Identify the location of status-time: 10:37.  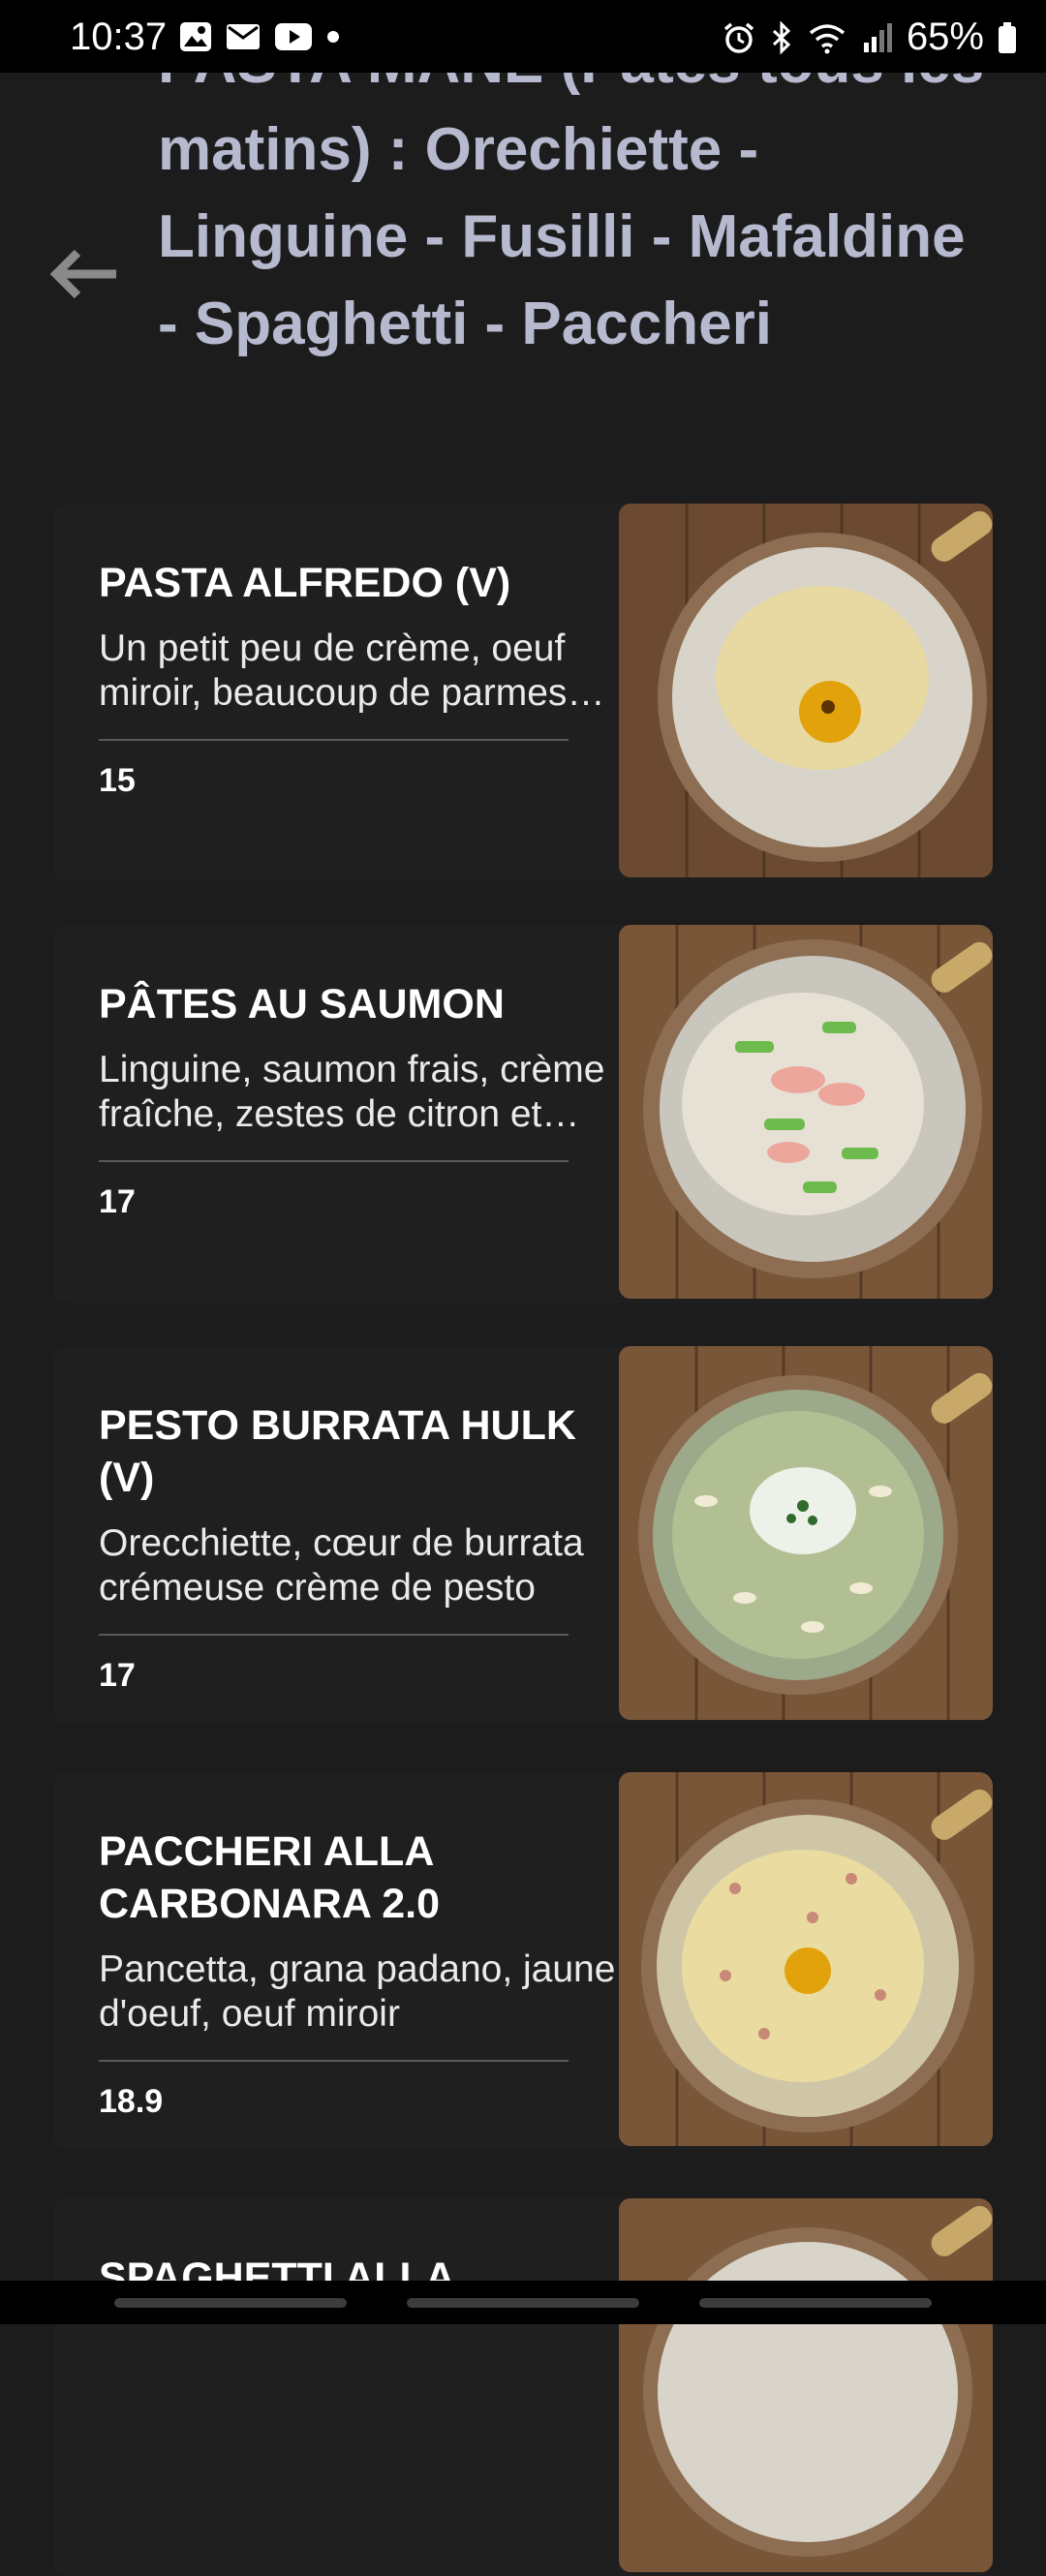
(119, 36).